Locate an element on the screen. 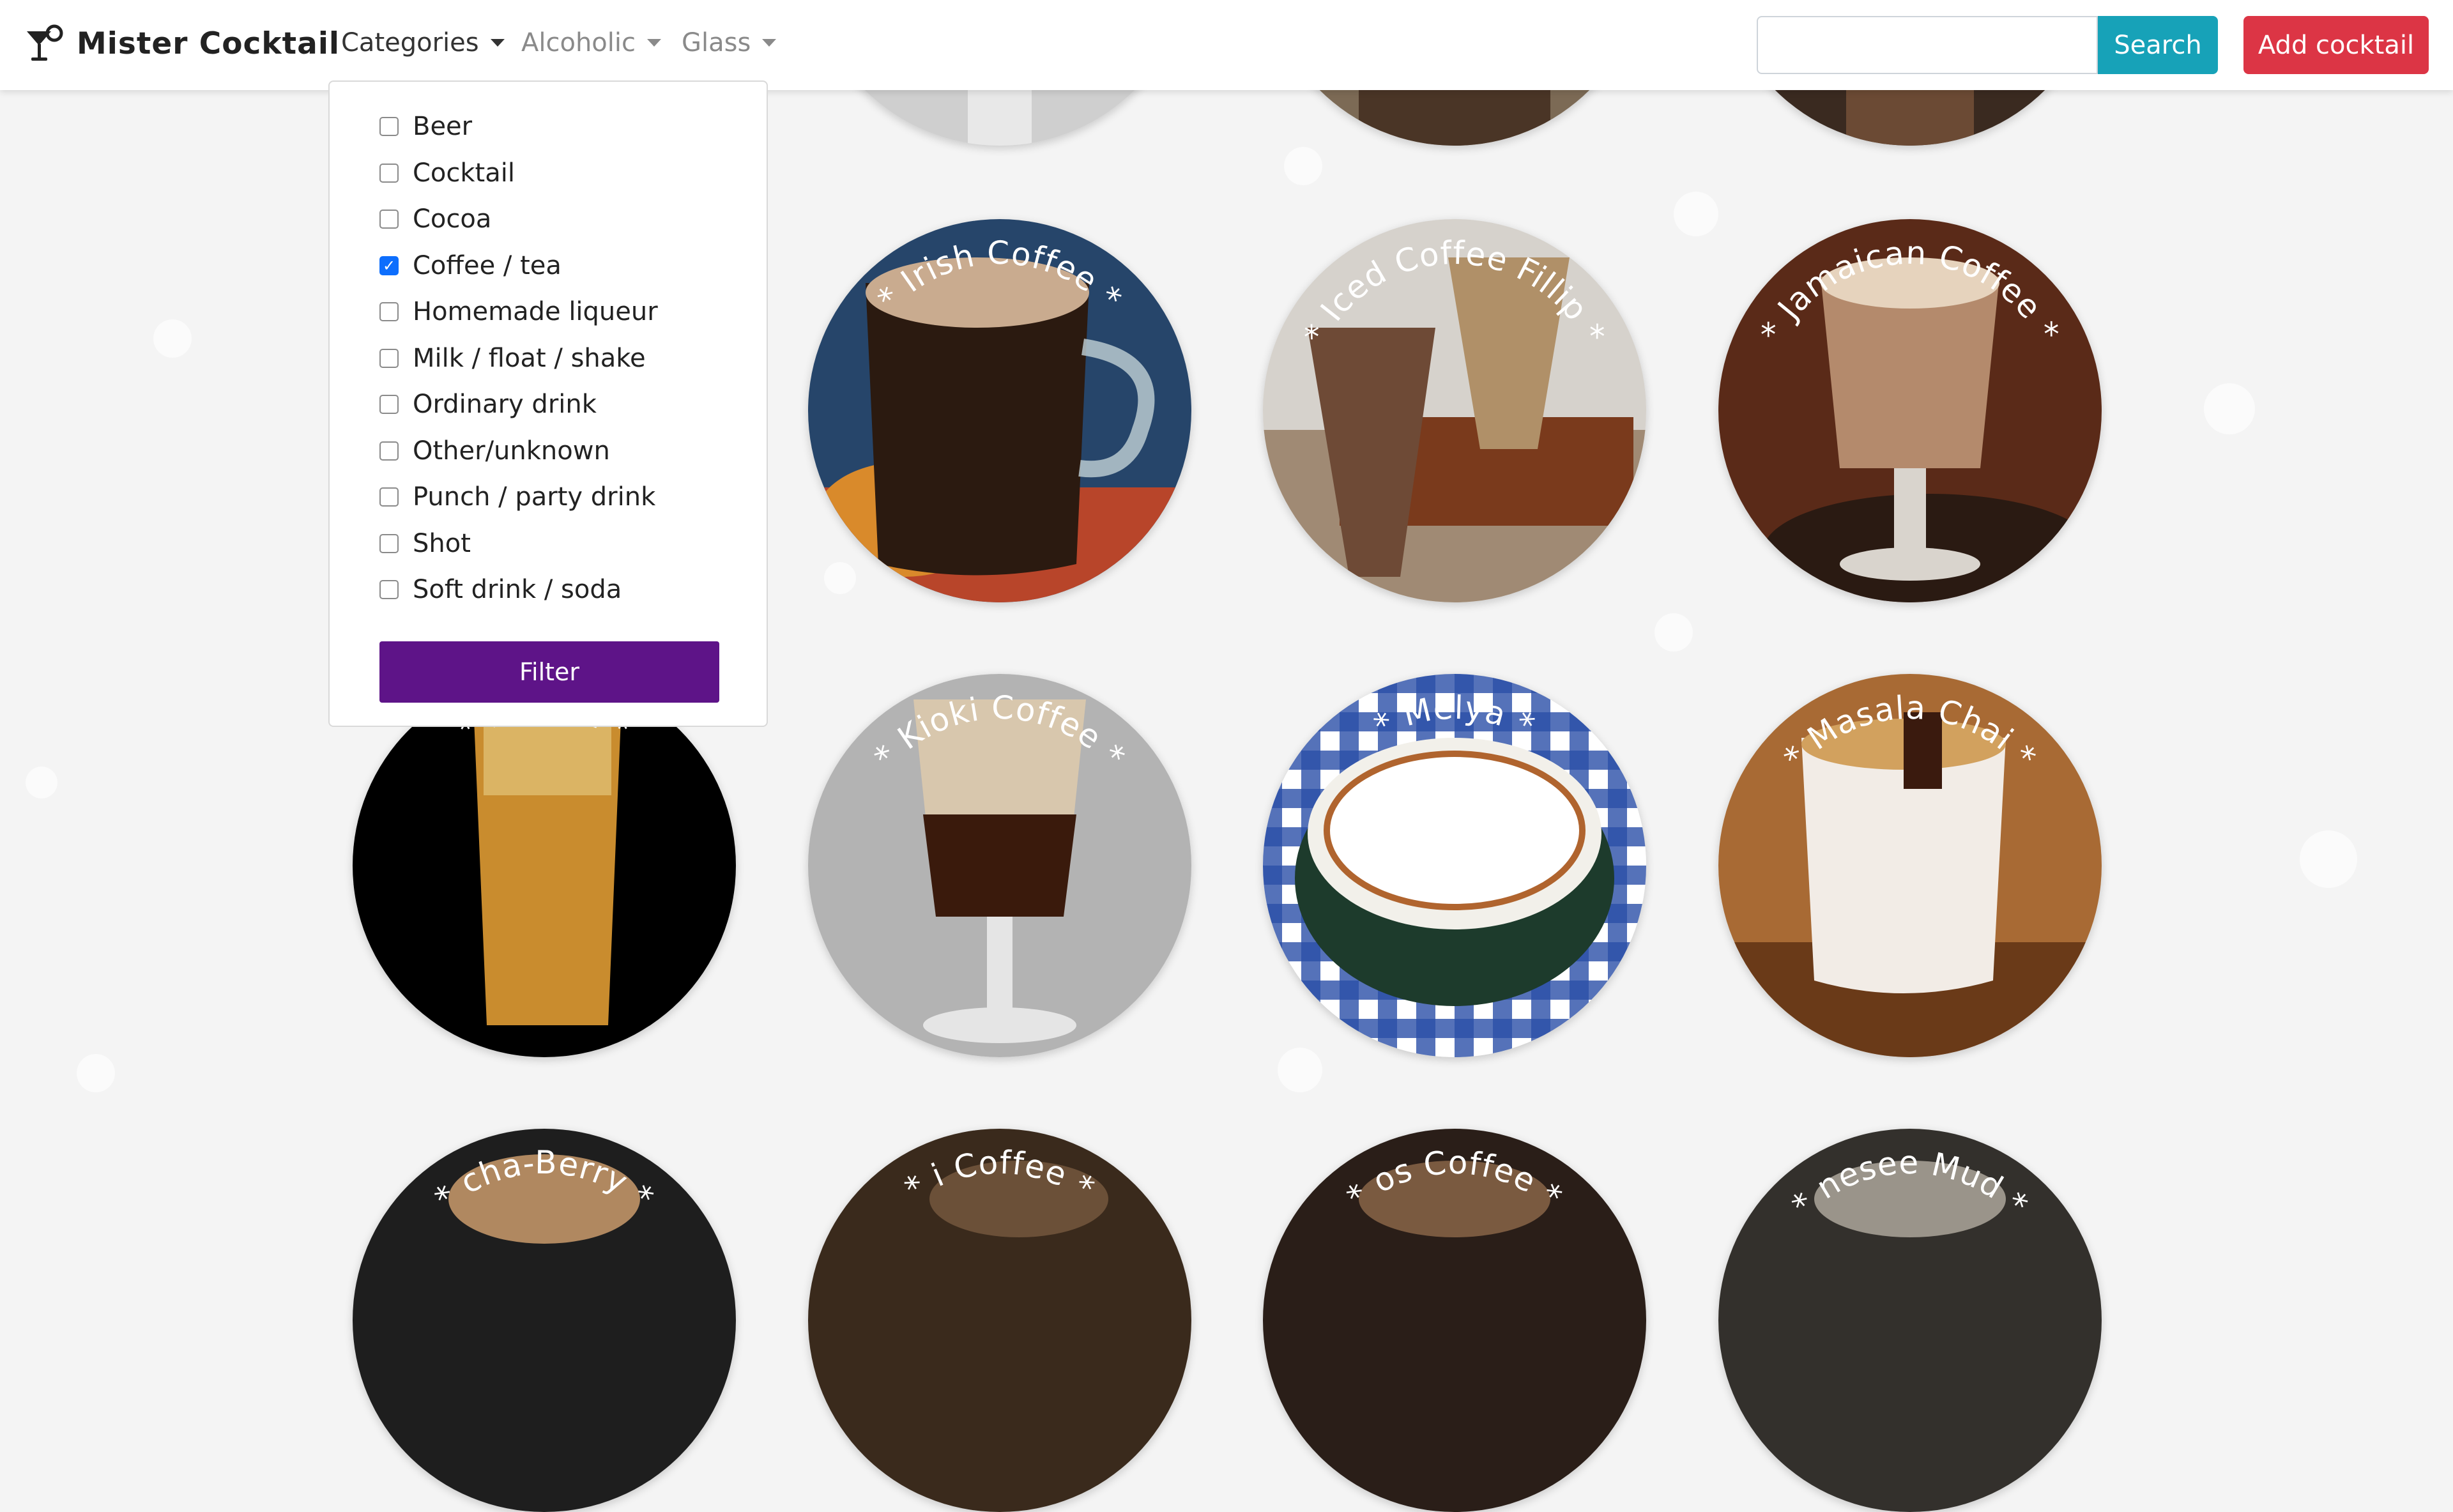 The height and width of the screenshot is (1512, 2453). category-option-coffee-tea: ✓ Coffee / tea is located at coordinates (470, 266).